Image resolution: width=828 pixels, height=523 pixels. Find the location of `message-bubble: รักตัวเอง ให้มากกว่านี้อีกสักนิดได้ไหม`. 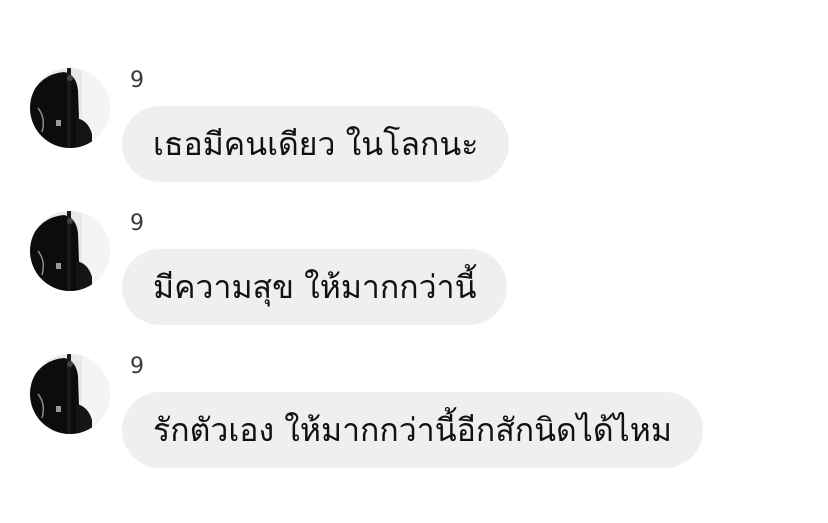

message-bubble: รักตัวเอง ให้มากกว่านี้อีกสักนิดได้ไหม is located at coordinates (412, 430).